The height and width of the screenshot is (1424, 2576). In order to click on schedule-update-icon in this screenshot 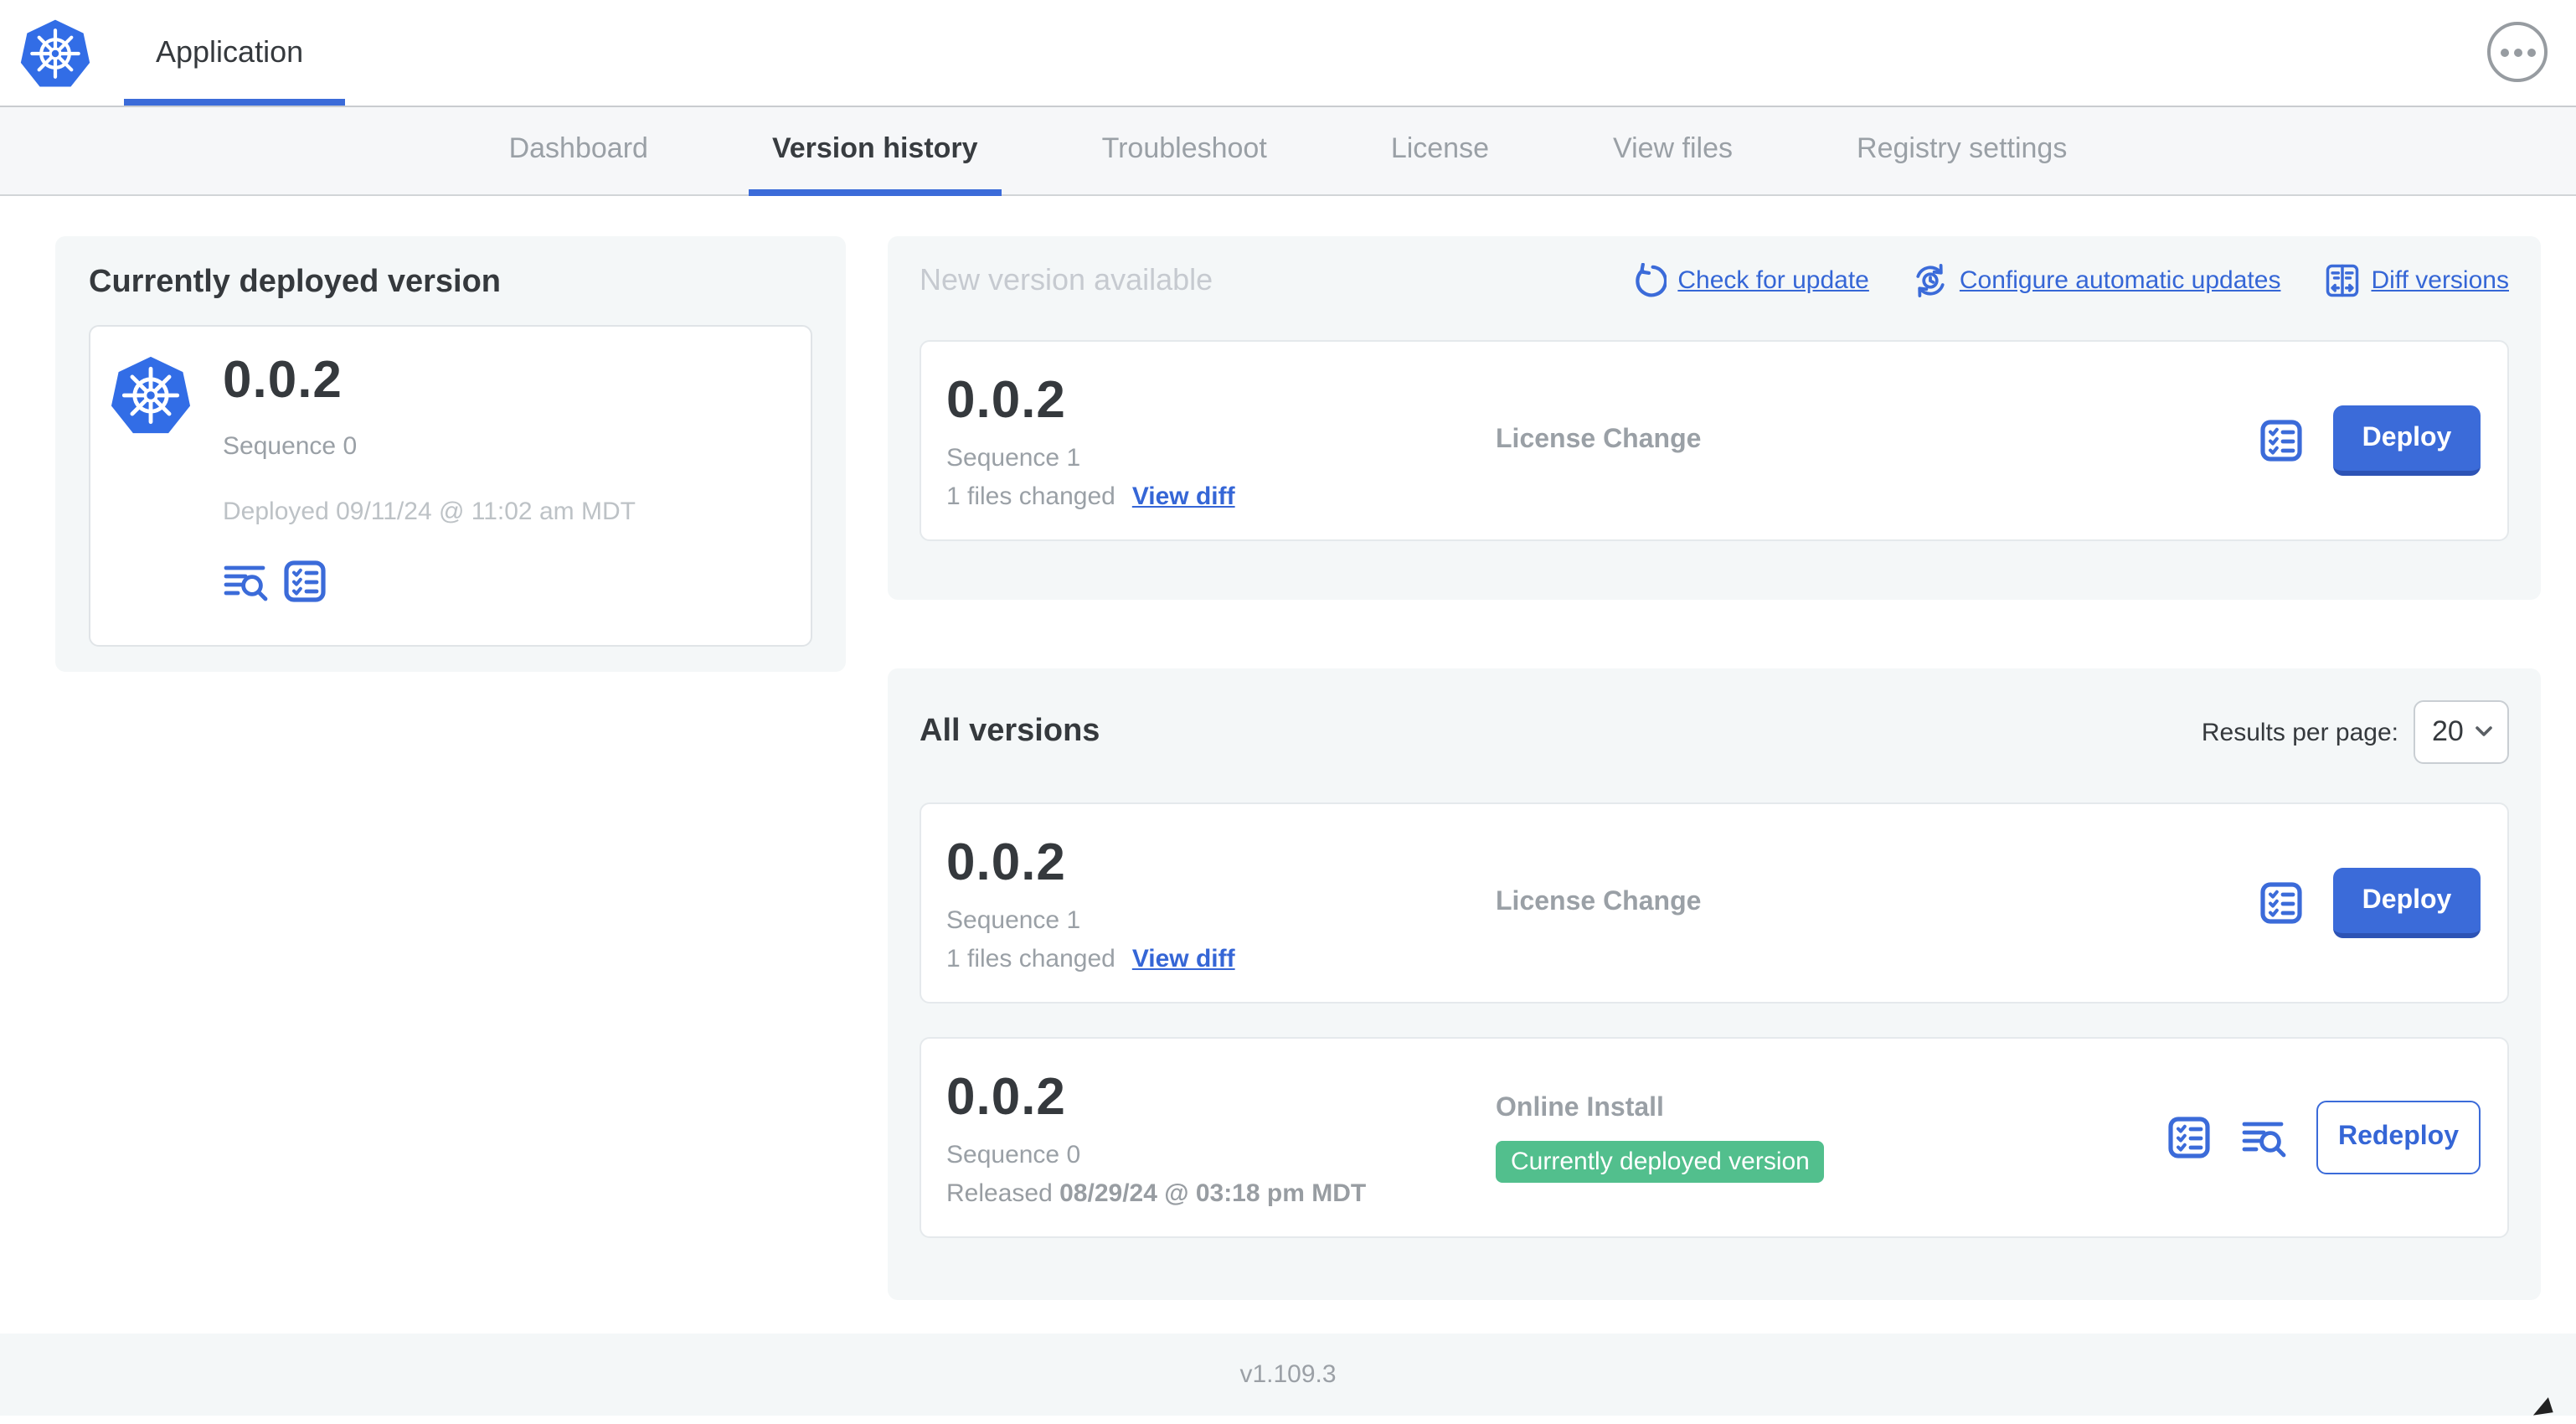, I will do `click(1930, 280)`.